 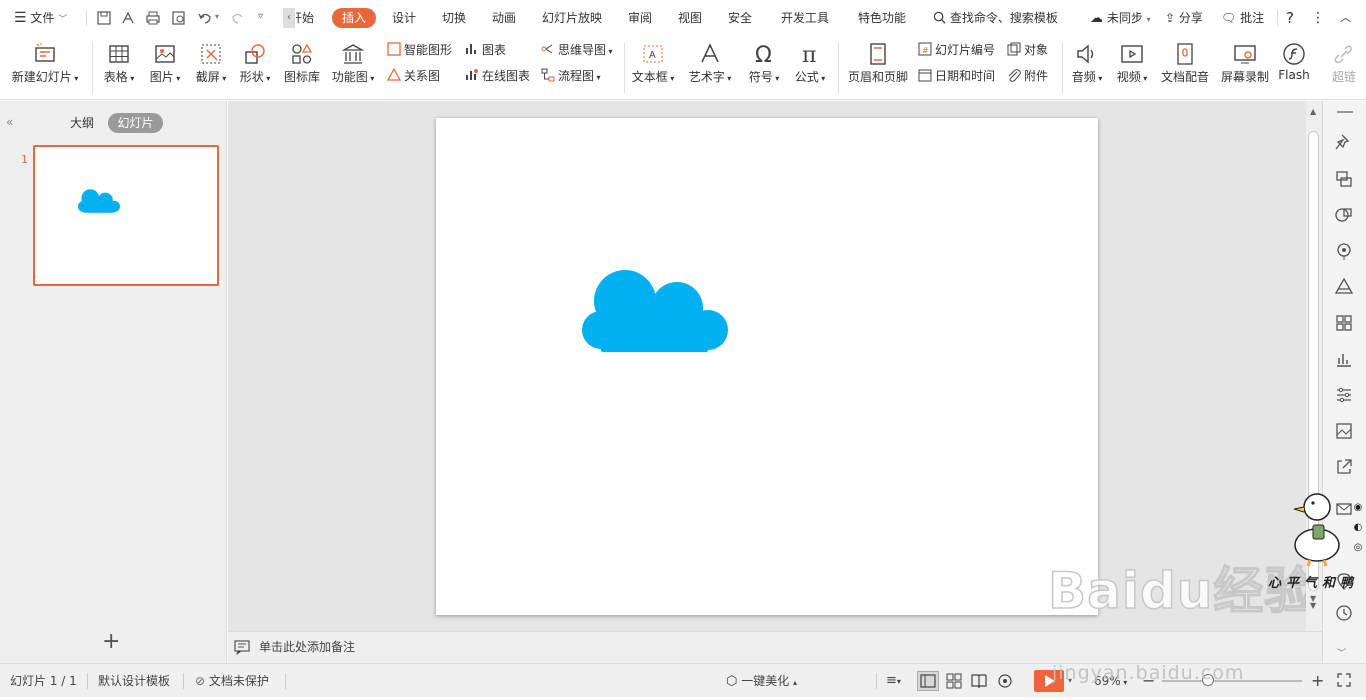 What do you see at coordinates (472, 74) in the screenshot?
I see `online-chart-icon` at bounding box center [472, 74].